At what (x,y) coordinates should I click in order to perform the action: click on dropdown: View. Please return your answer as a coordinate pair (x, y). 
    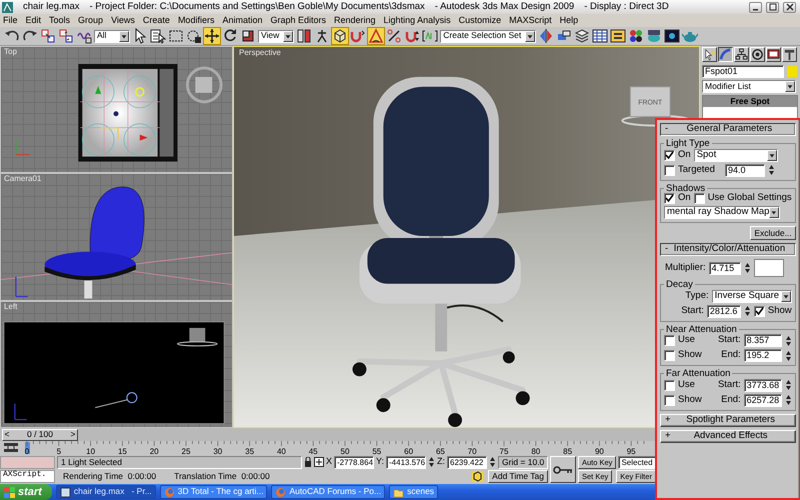
    Looking at the image, I should click on (276, 36).